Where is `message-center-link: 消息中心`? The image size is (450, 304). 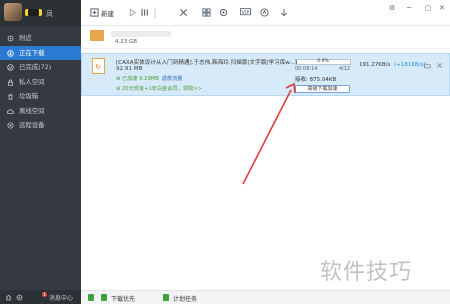 message-center-link: 消息中心 is located at coordinates (61, 297).